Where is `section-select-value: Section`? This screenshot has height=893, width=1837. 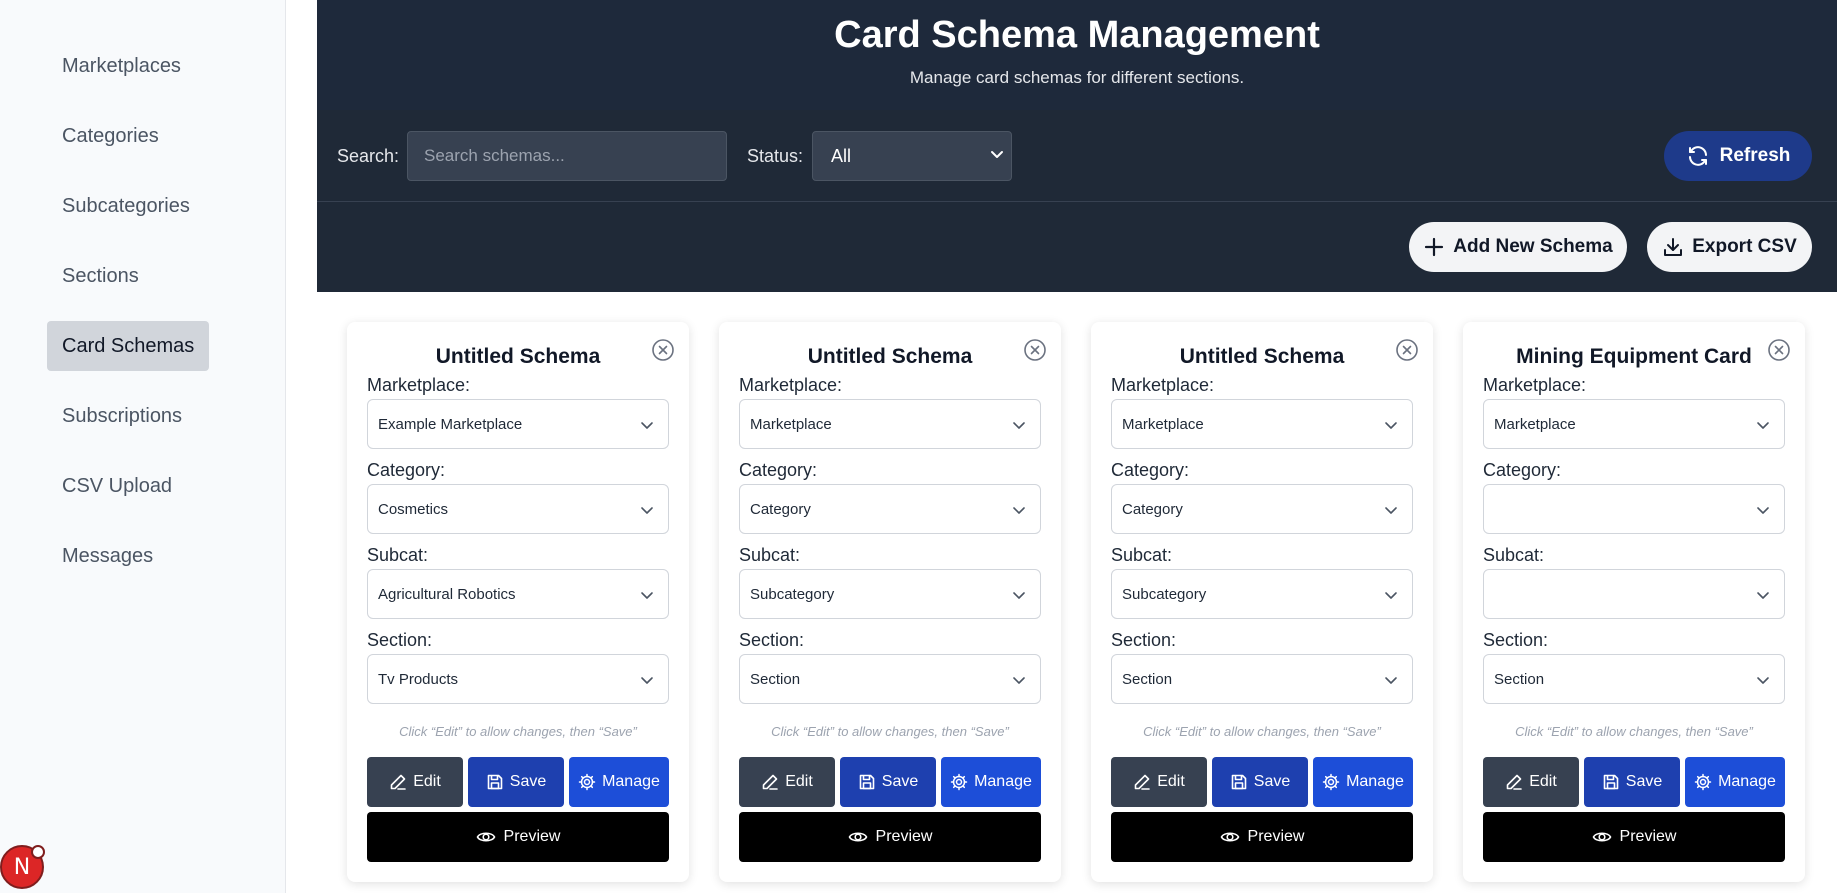
section-select-value: Section is located at coordinates (775, 679).